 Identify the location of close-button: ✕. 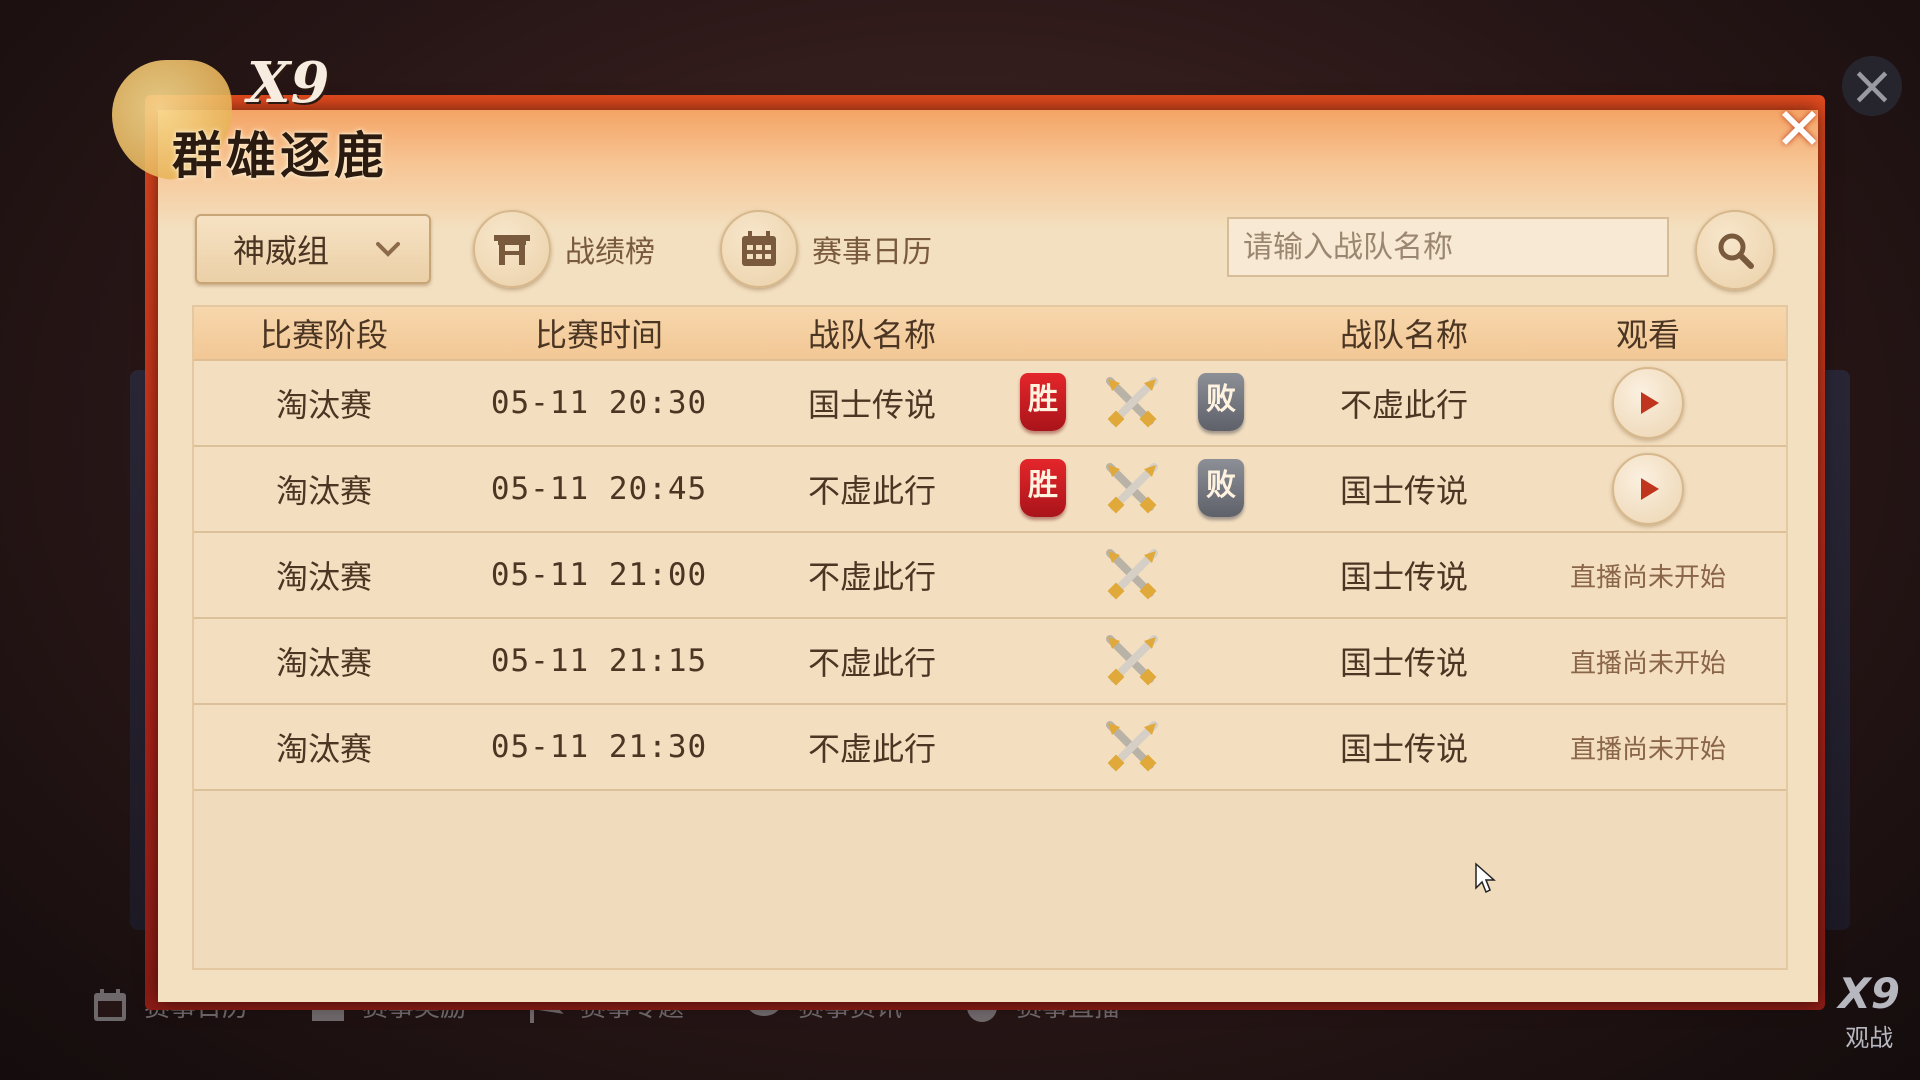
(1799, 129).